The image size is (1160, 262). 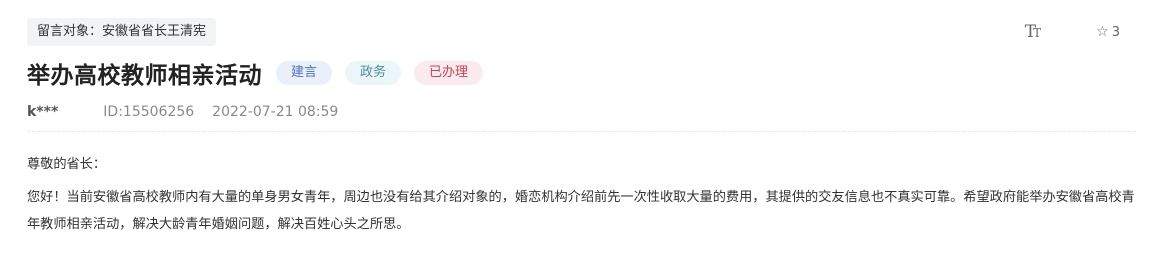 I want to click on title-row: 举办高校教师相亲活动 建言 政务 已办理, so click(x=261, y=73).